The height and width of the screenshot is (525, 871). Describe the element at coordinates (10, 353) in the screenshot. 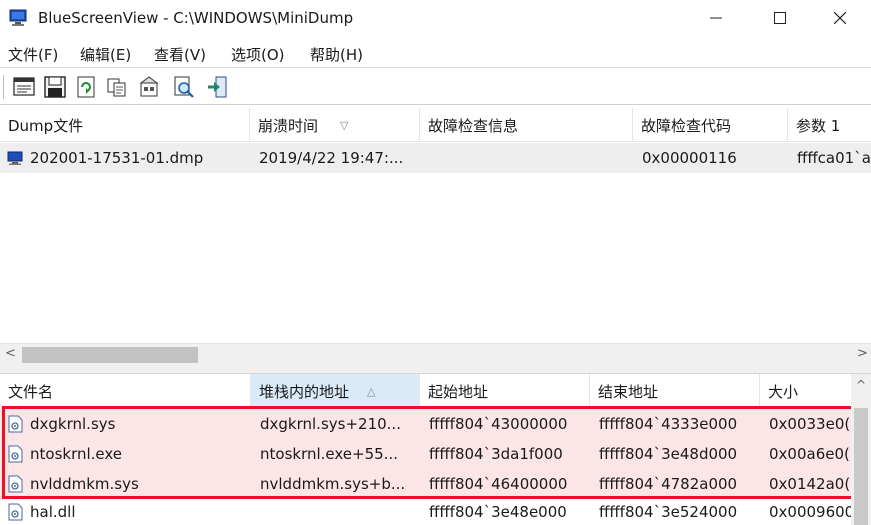

I see `scroll-left-icon: <` at that location.